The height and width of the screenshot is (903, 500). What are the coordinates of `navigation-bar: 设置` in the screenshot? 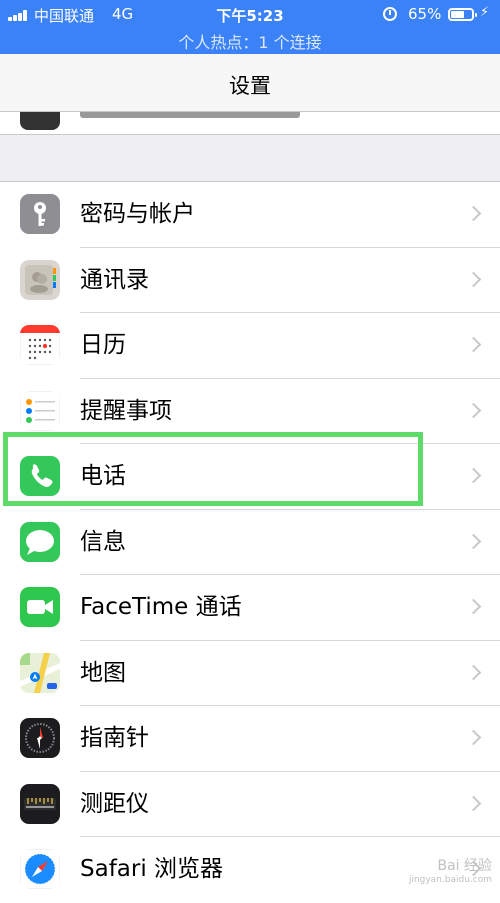 It's located at (250, 83).